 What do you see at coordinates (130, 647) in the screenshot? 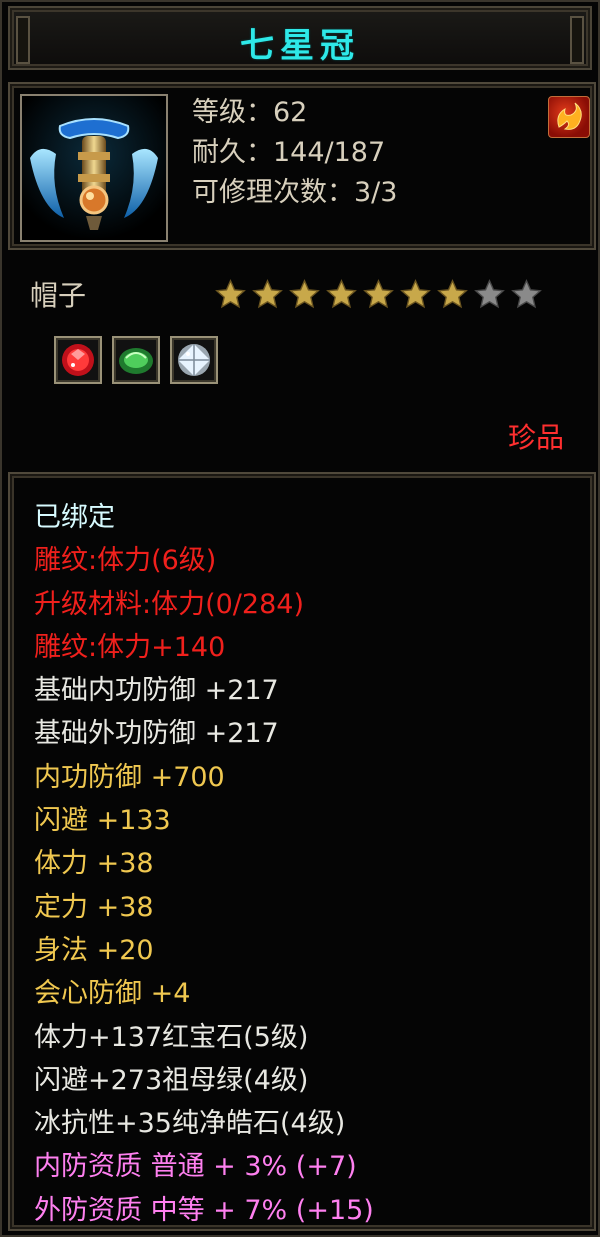
I see `attribute-line: 雕纹:体力+140` at bounding box center [130, 647].